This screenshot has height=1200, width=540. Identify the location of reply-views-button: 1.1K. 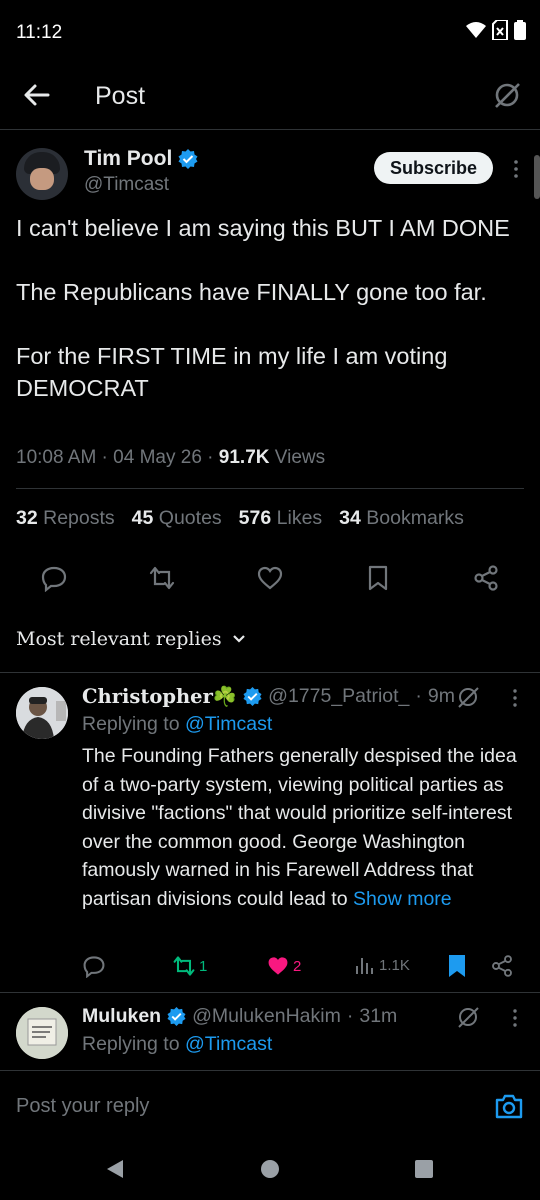
(382, 965).